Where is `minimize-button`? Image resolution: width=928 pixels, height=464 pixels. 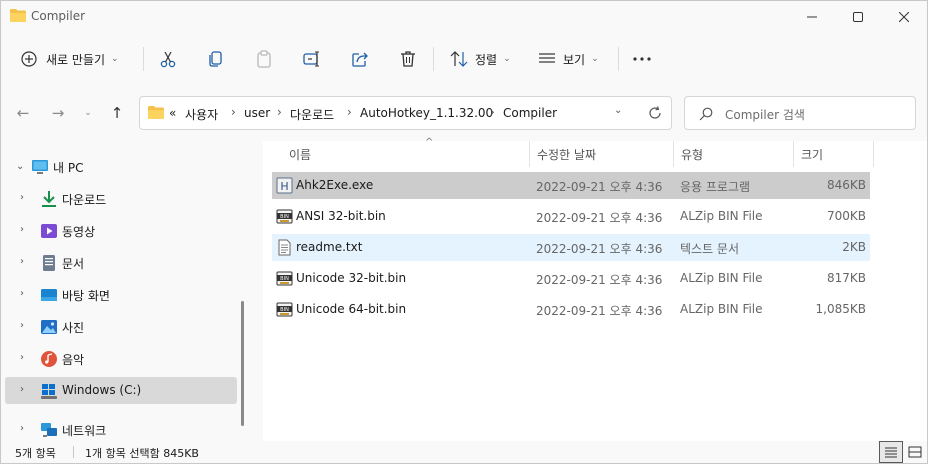
minimize-button is located at coordinates (812, 17).